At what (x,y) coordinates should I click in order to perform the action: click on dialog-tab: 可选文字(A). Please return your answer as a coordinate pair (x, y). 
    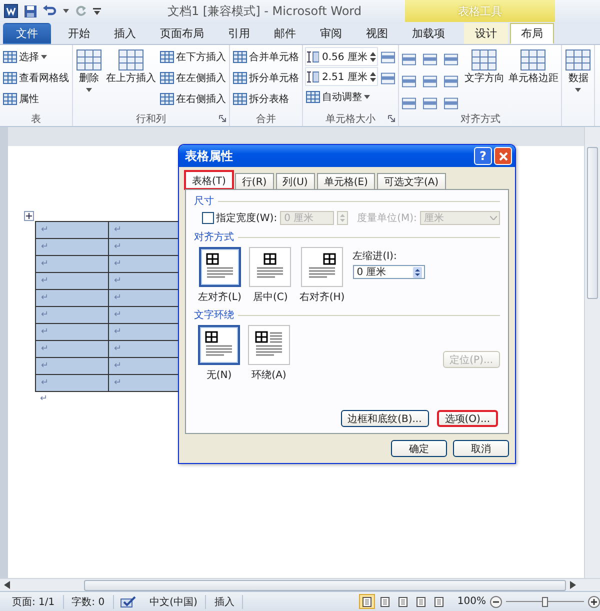
    Looking at the image, I should click on (411, 181).